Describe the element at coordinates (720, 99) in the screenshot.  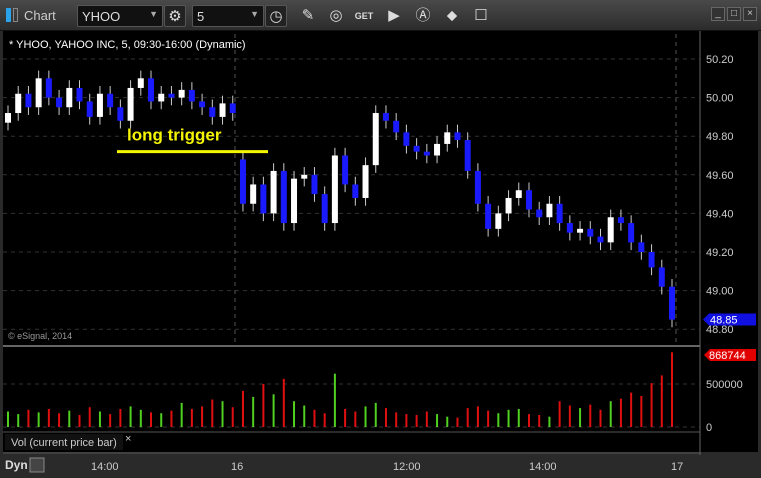
I see `price-axis-label: 50.00` at that location.